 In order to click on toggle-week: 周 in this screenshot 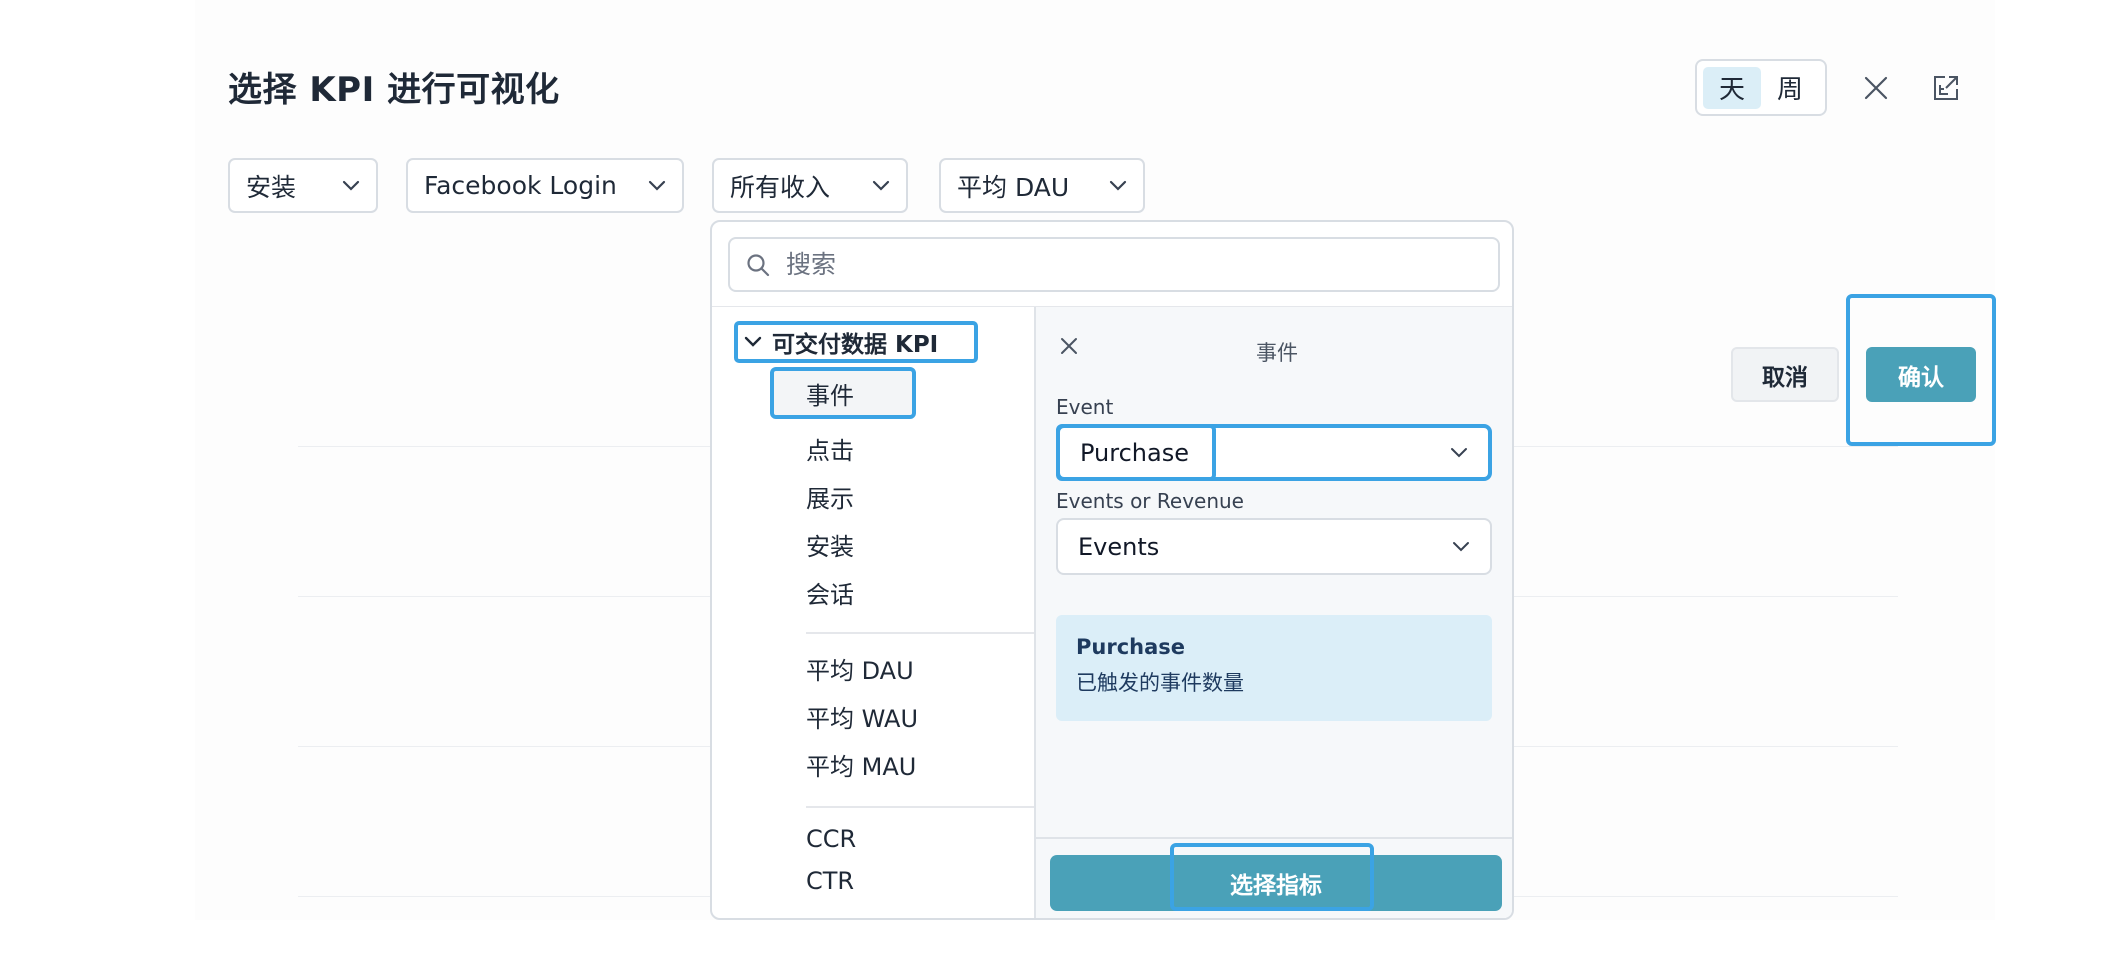, I will do `click(1790, 88)`.